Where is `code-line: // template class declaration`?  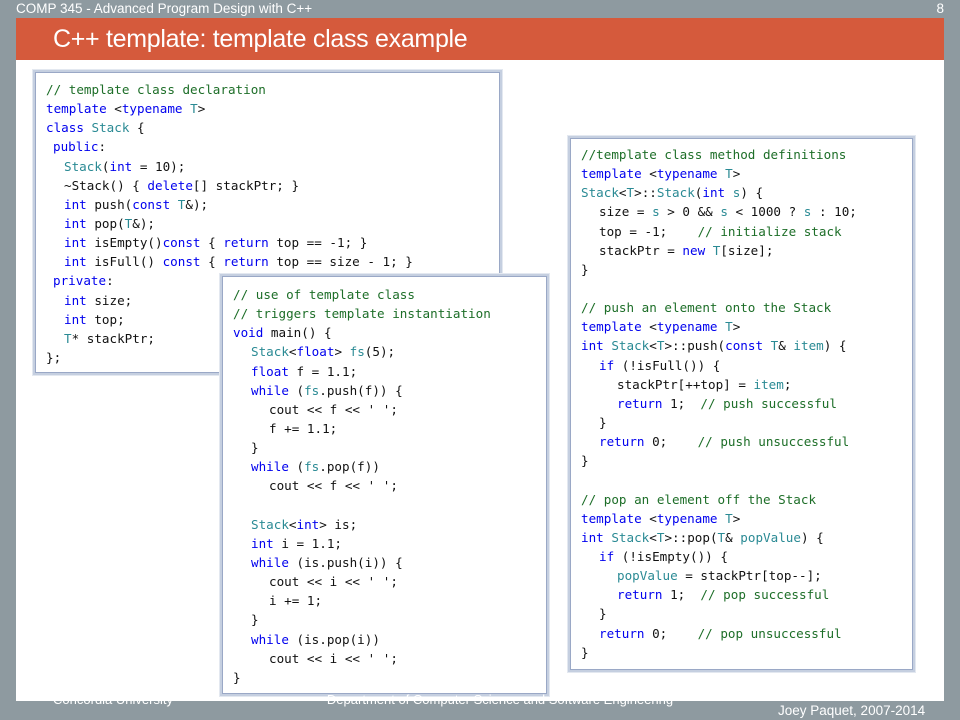 code-line: // template class declaration is located at coordinates (156, 89).